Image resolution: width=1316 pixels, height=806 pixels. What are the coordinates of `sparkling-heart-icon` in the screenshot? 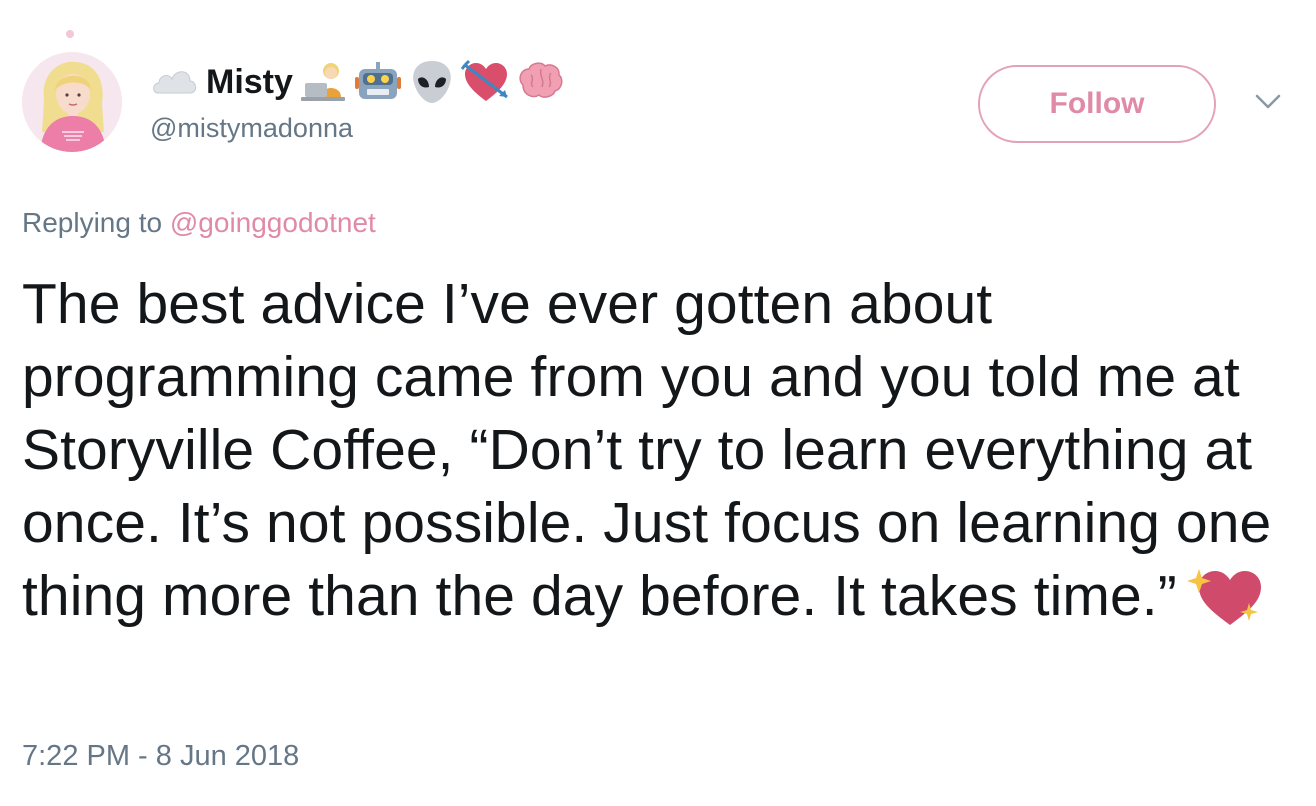 It's located at (1226, 596).